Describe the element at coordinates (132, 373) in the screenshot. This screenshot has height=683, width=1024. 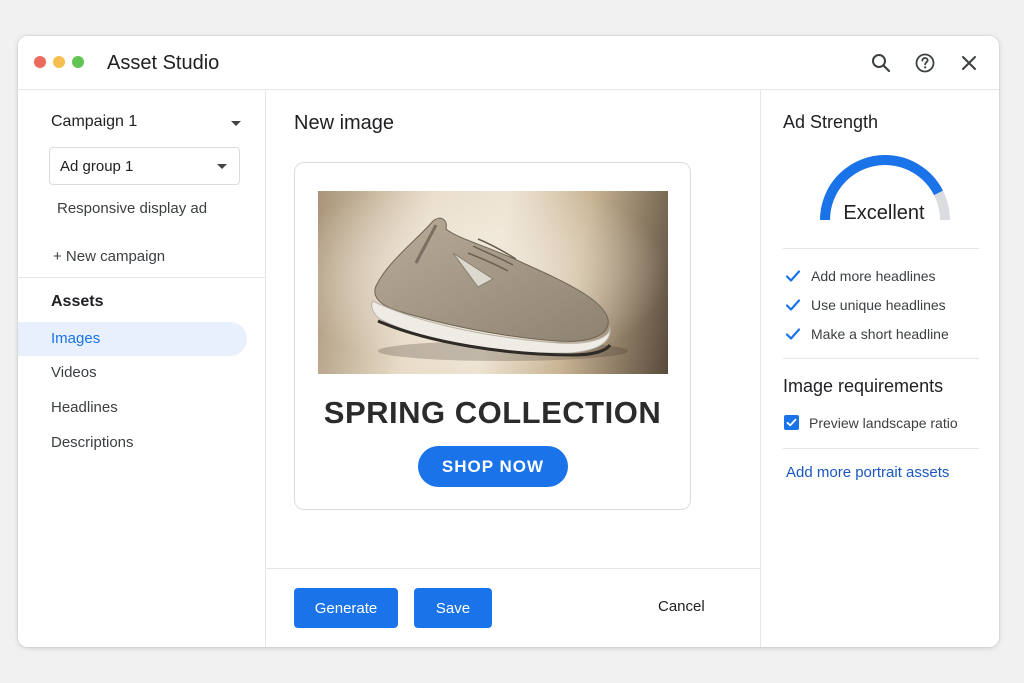
I see `sidebar-item-videos: Videos` at that location.